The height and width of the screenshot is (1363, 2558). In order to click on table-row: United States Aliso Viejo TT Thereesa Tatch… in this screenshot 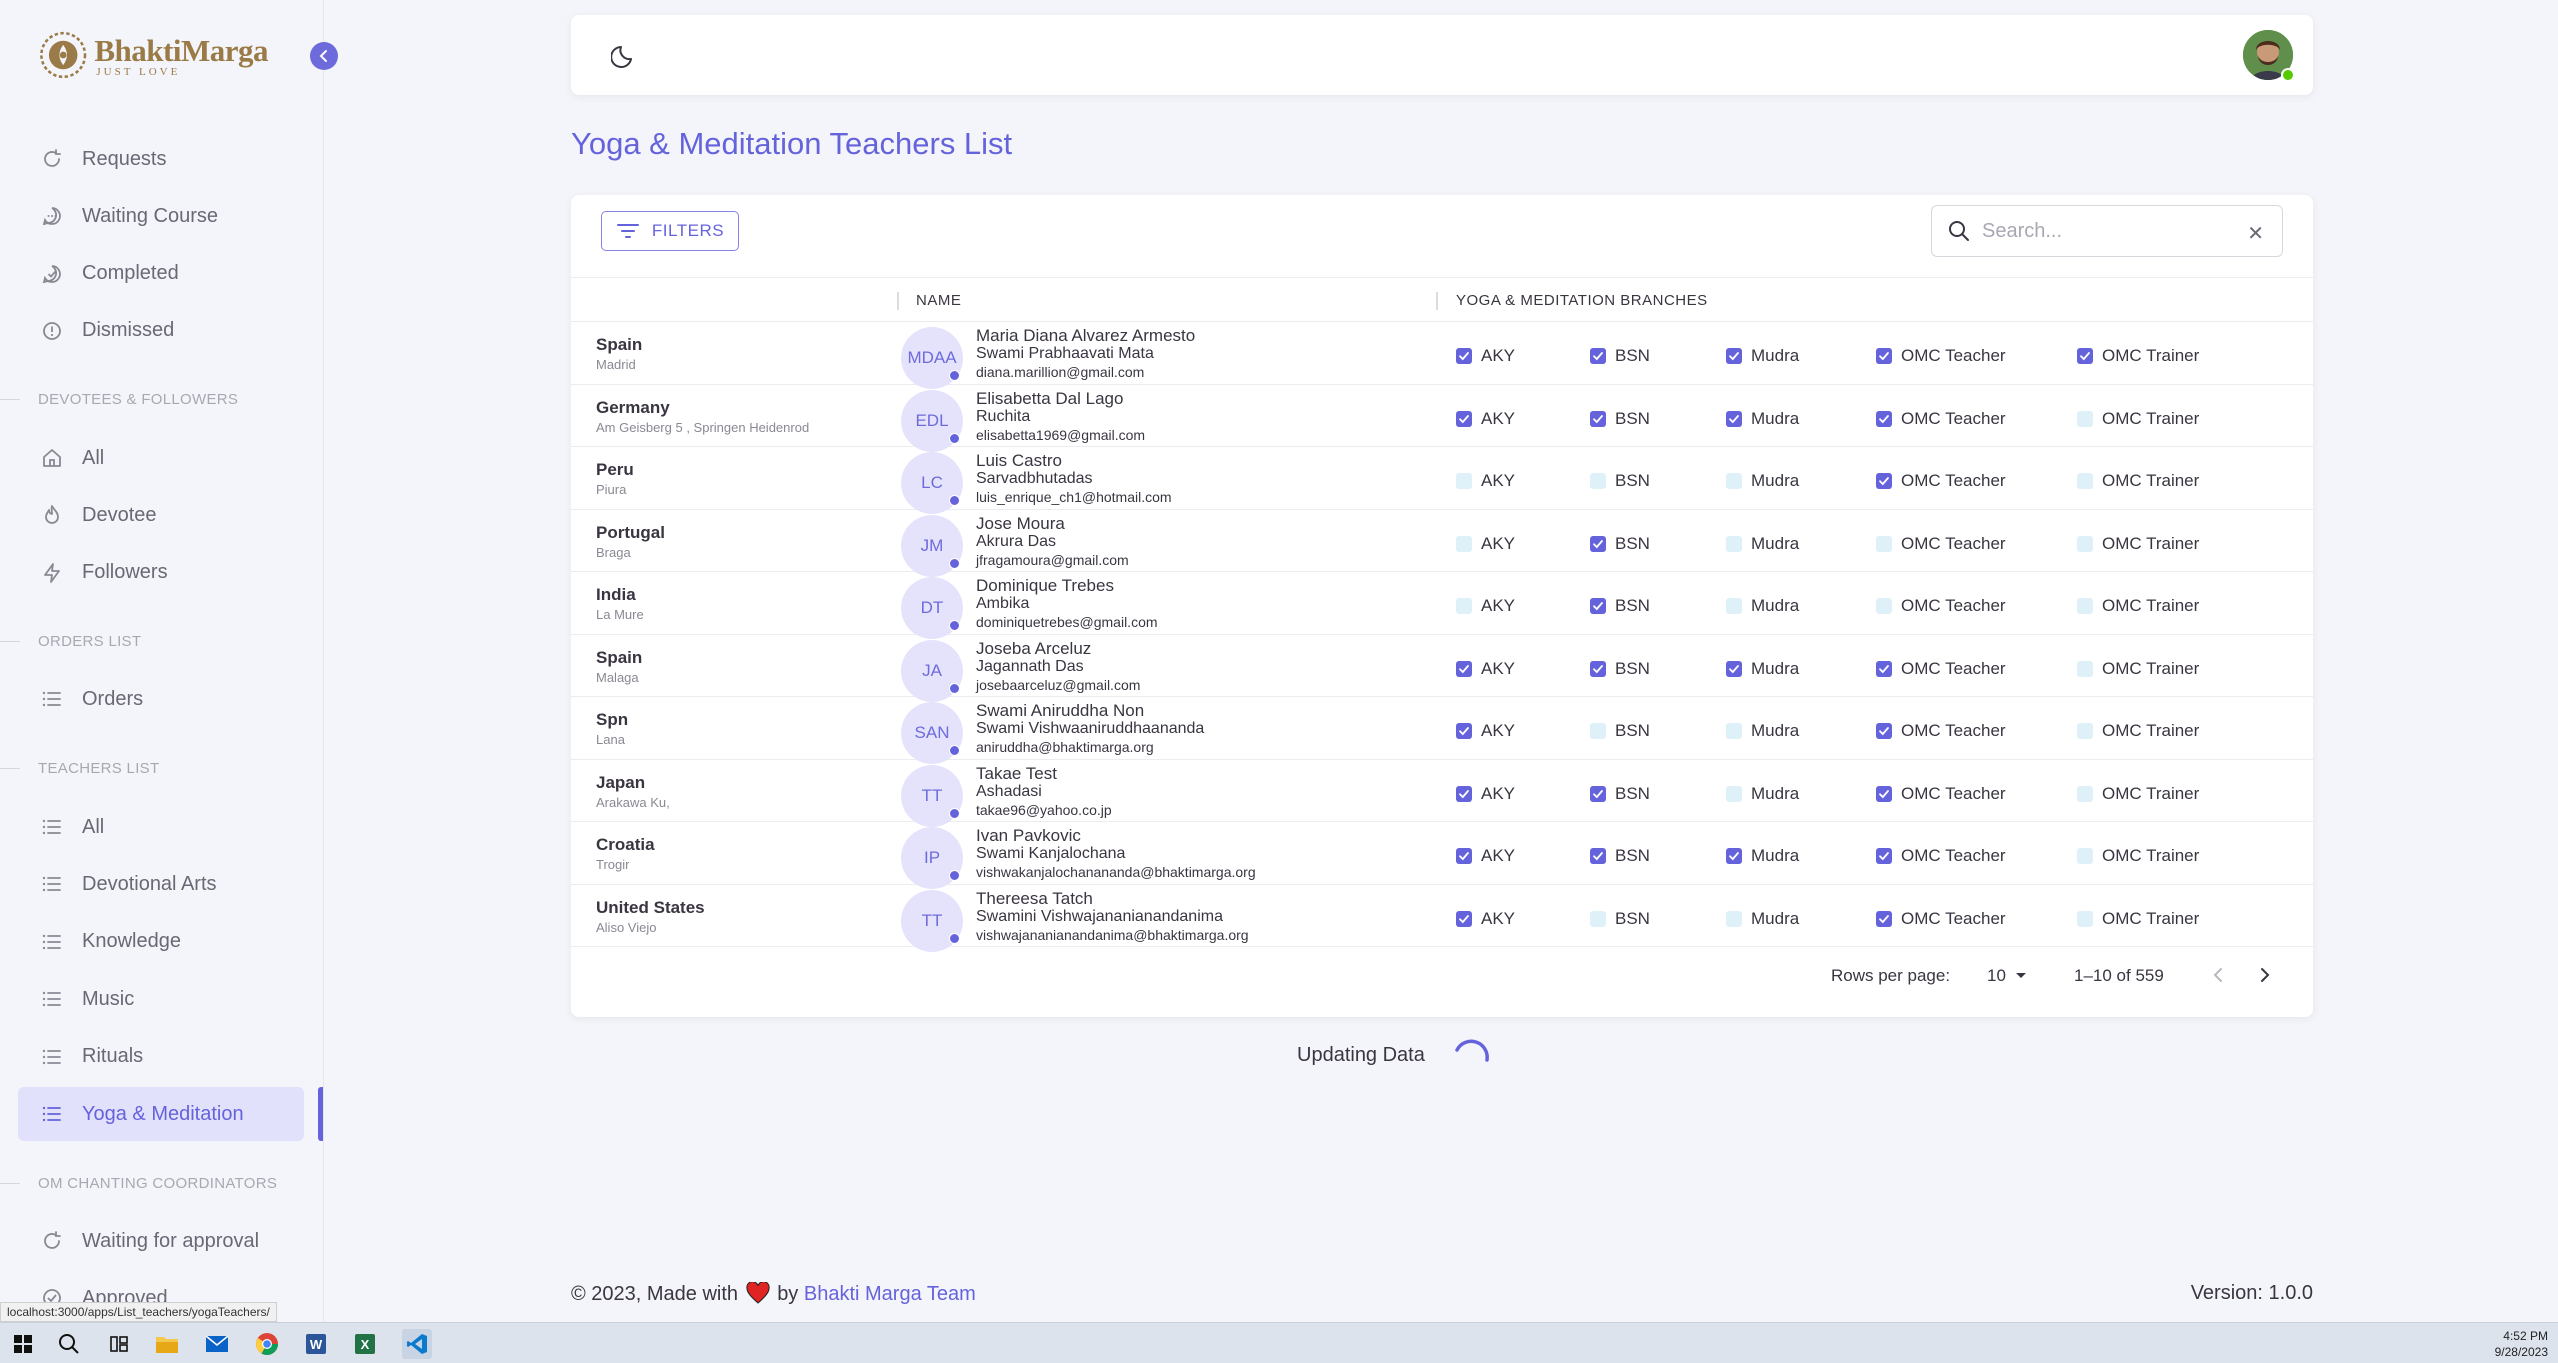, I will do `click(1442, 918)`.